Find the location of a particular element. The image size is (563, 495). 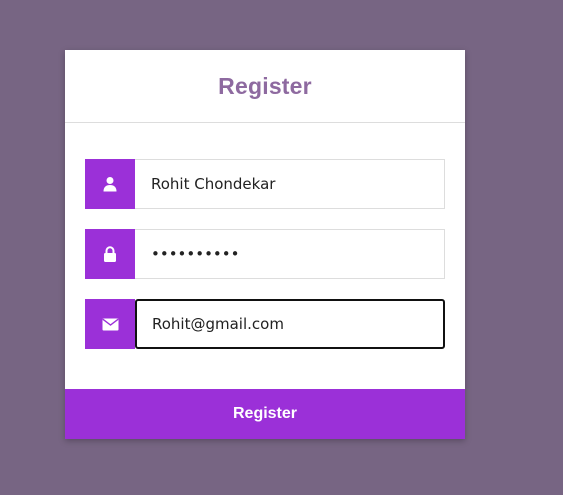

email-input is located at coordinates (290, 324).